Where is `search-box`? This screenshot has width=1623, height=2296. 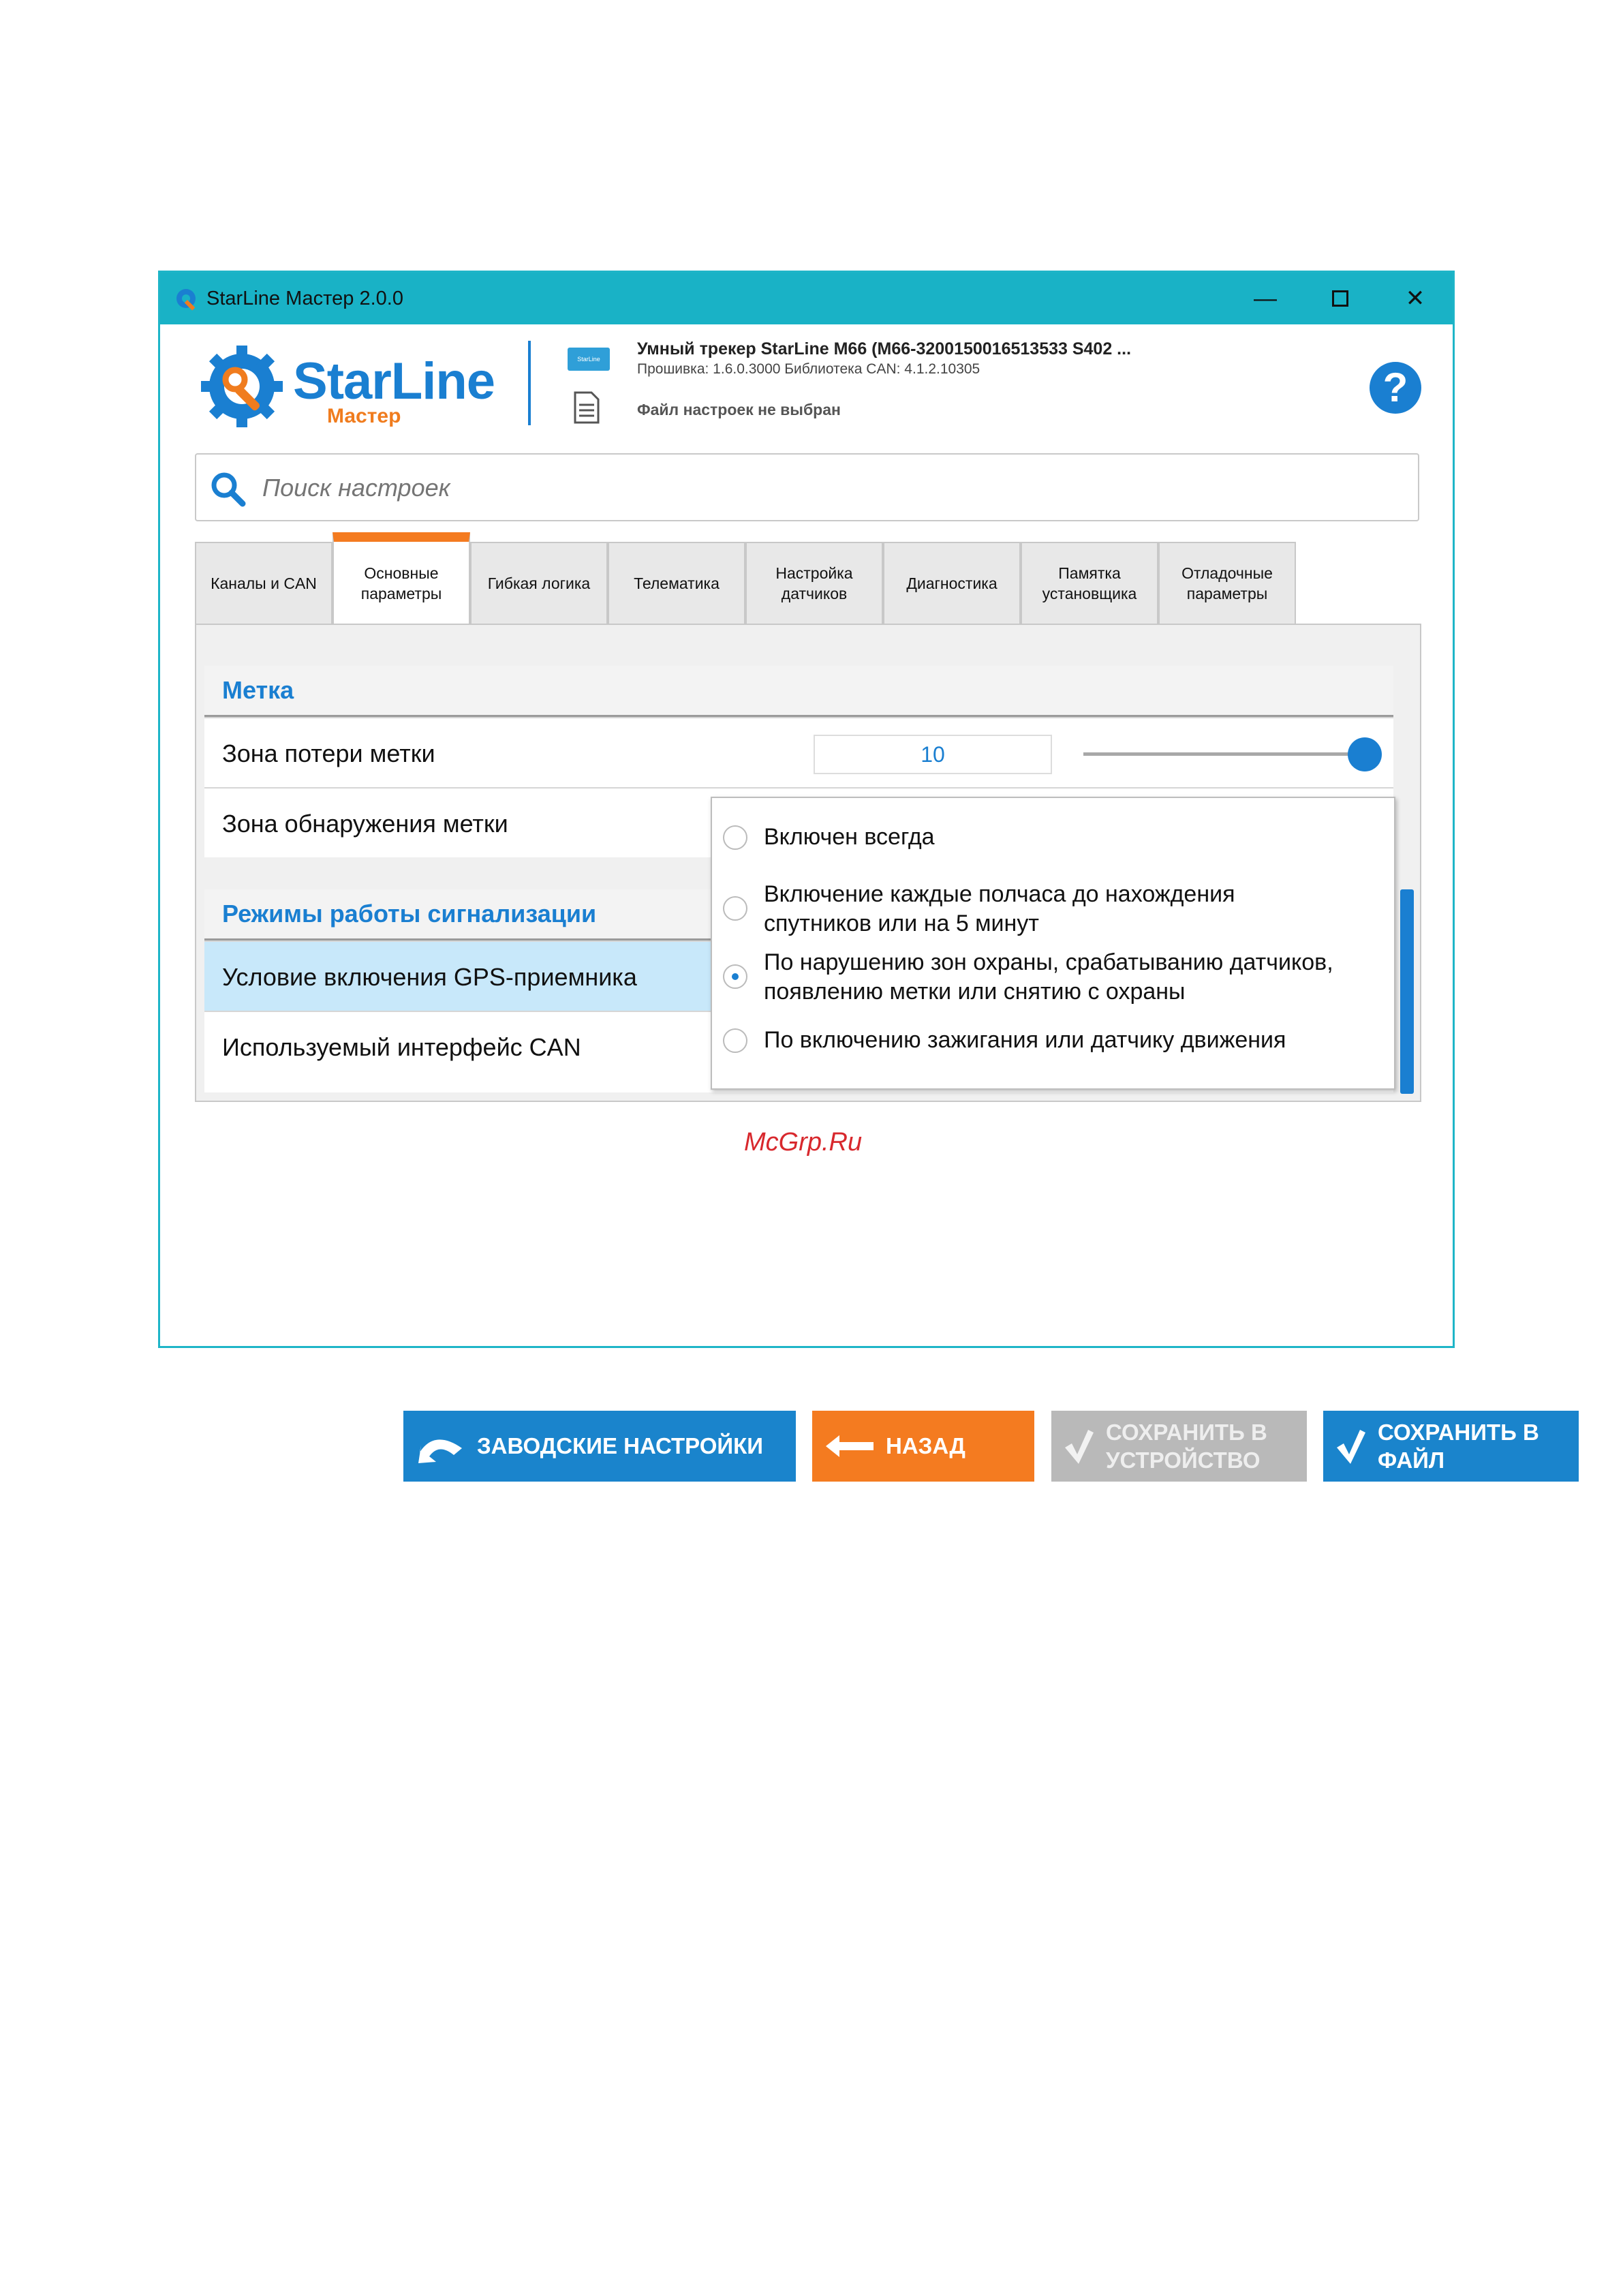
search-box is located at coordinates (807, 487).